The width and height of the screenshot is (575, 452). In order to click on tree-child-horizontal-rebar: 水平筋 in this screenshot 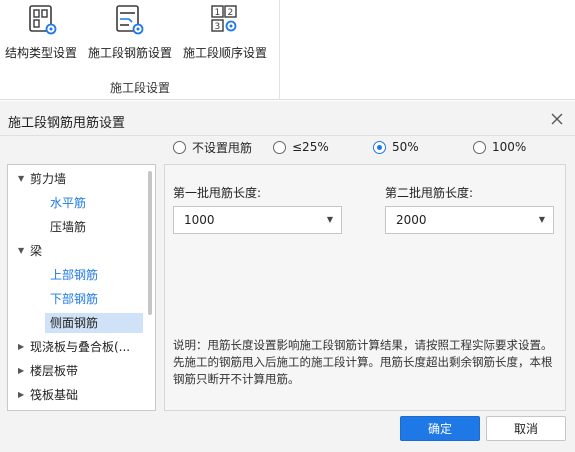, I will do `click(78, 203)`.